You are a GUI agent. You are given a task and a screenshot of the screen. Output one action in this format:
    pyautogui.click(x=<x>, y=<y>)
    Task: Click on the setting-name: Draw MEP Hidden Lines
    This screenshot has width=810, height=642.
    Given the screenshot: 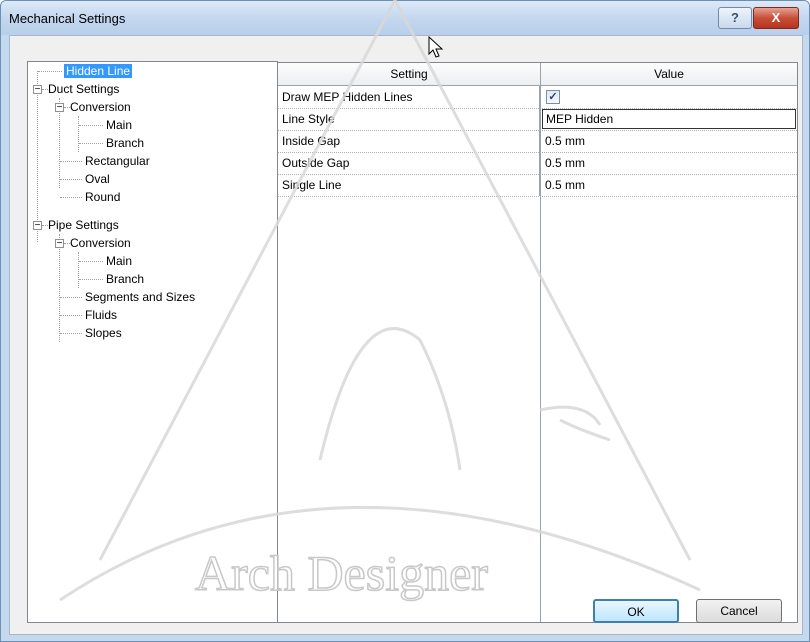 What is the action you would take?
    pyautogui.click(x=409, y=97)
    